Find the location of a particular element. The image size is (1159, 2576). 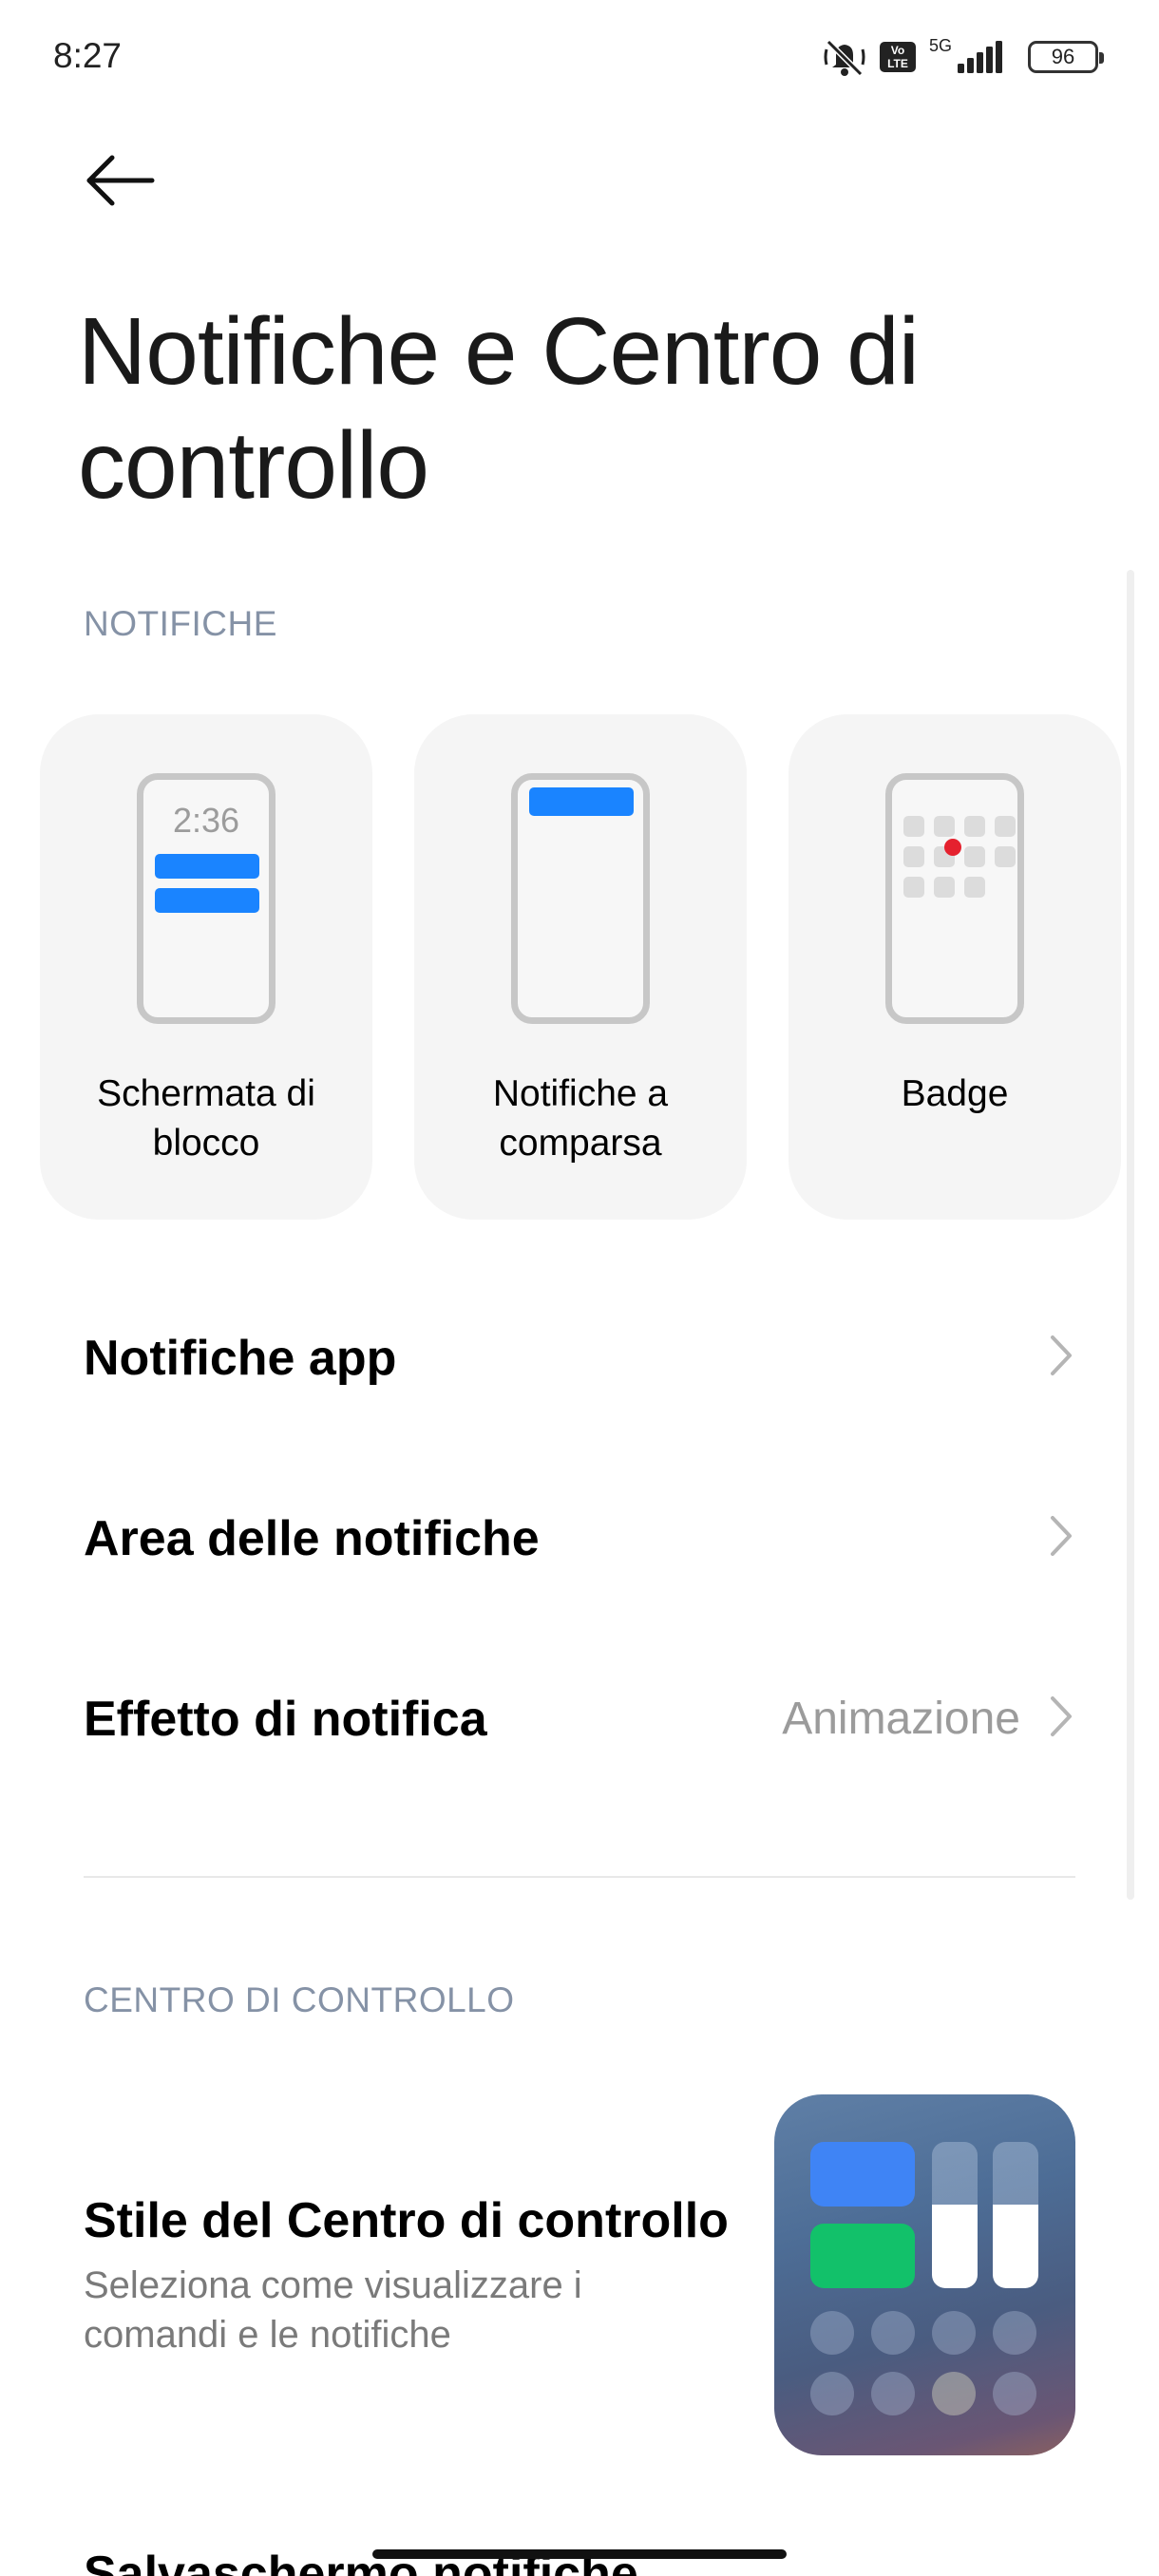

card-label: Schermata di blocco is located at coordinates (206, 1118).